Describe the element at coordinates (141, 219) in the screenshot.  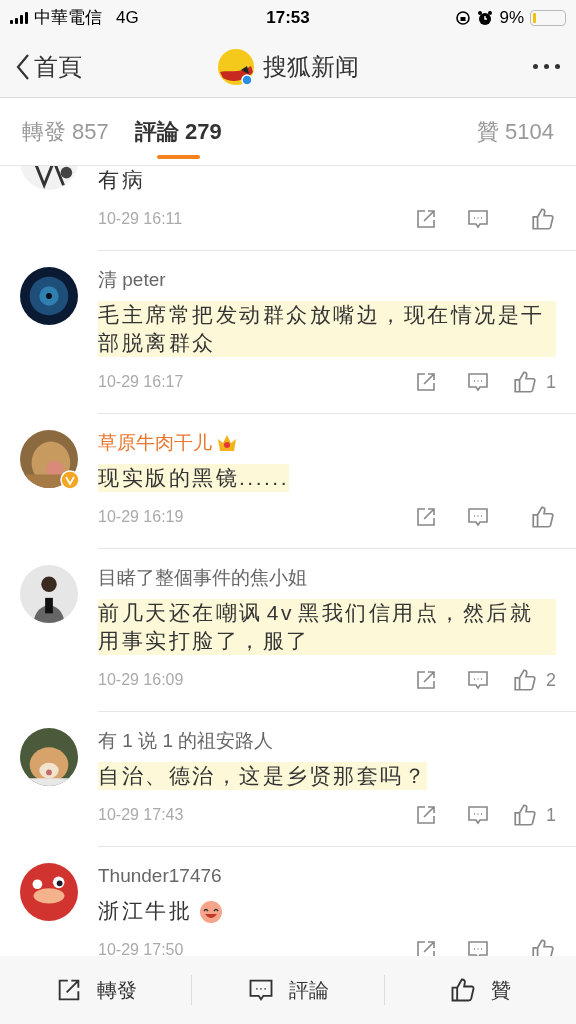
I see `comment-time: 10-29 16:11` at that location.